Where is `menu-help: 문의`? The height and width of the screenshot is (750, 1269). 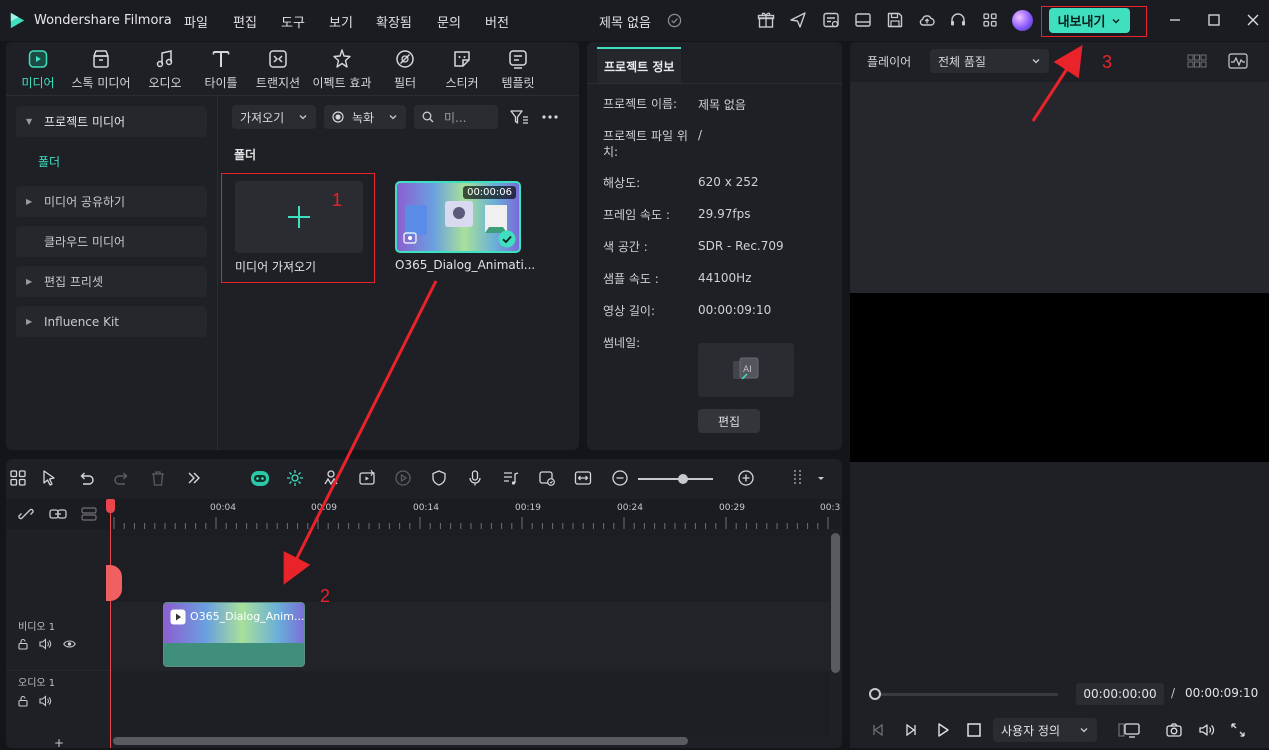 menu-help: 문의 is located at coordinates (449, 21).